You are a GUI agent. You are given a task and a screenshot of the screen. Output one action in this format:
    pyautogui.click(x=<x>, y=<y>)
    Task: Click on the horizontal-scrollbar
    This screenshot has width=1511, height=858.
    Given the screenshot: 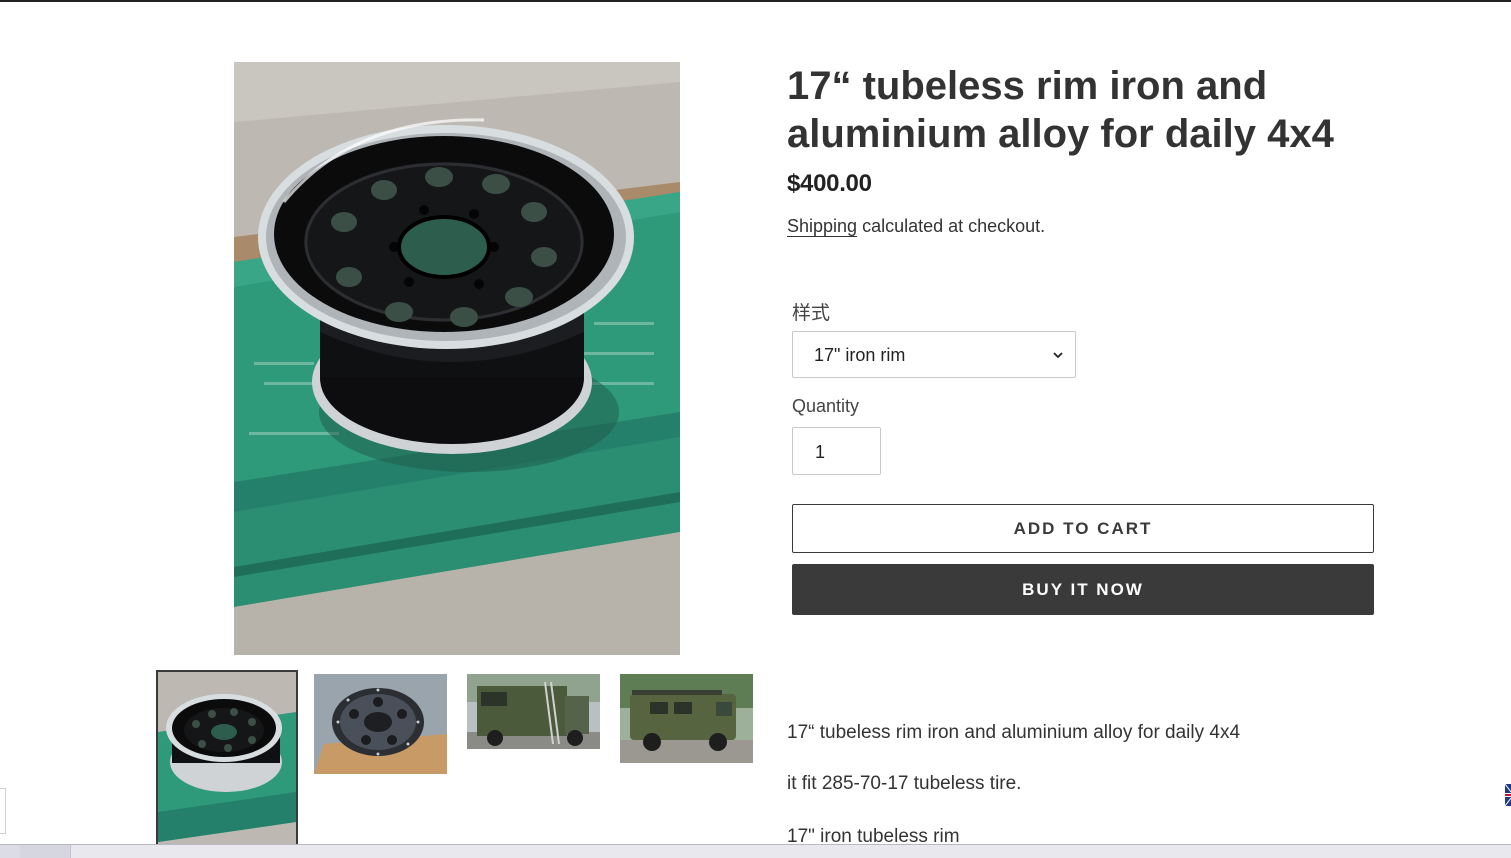 What is the action you would take?
    pyautogui.click(x=755, y=851)
    